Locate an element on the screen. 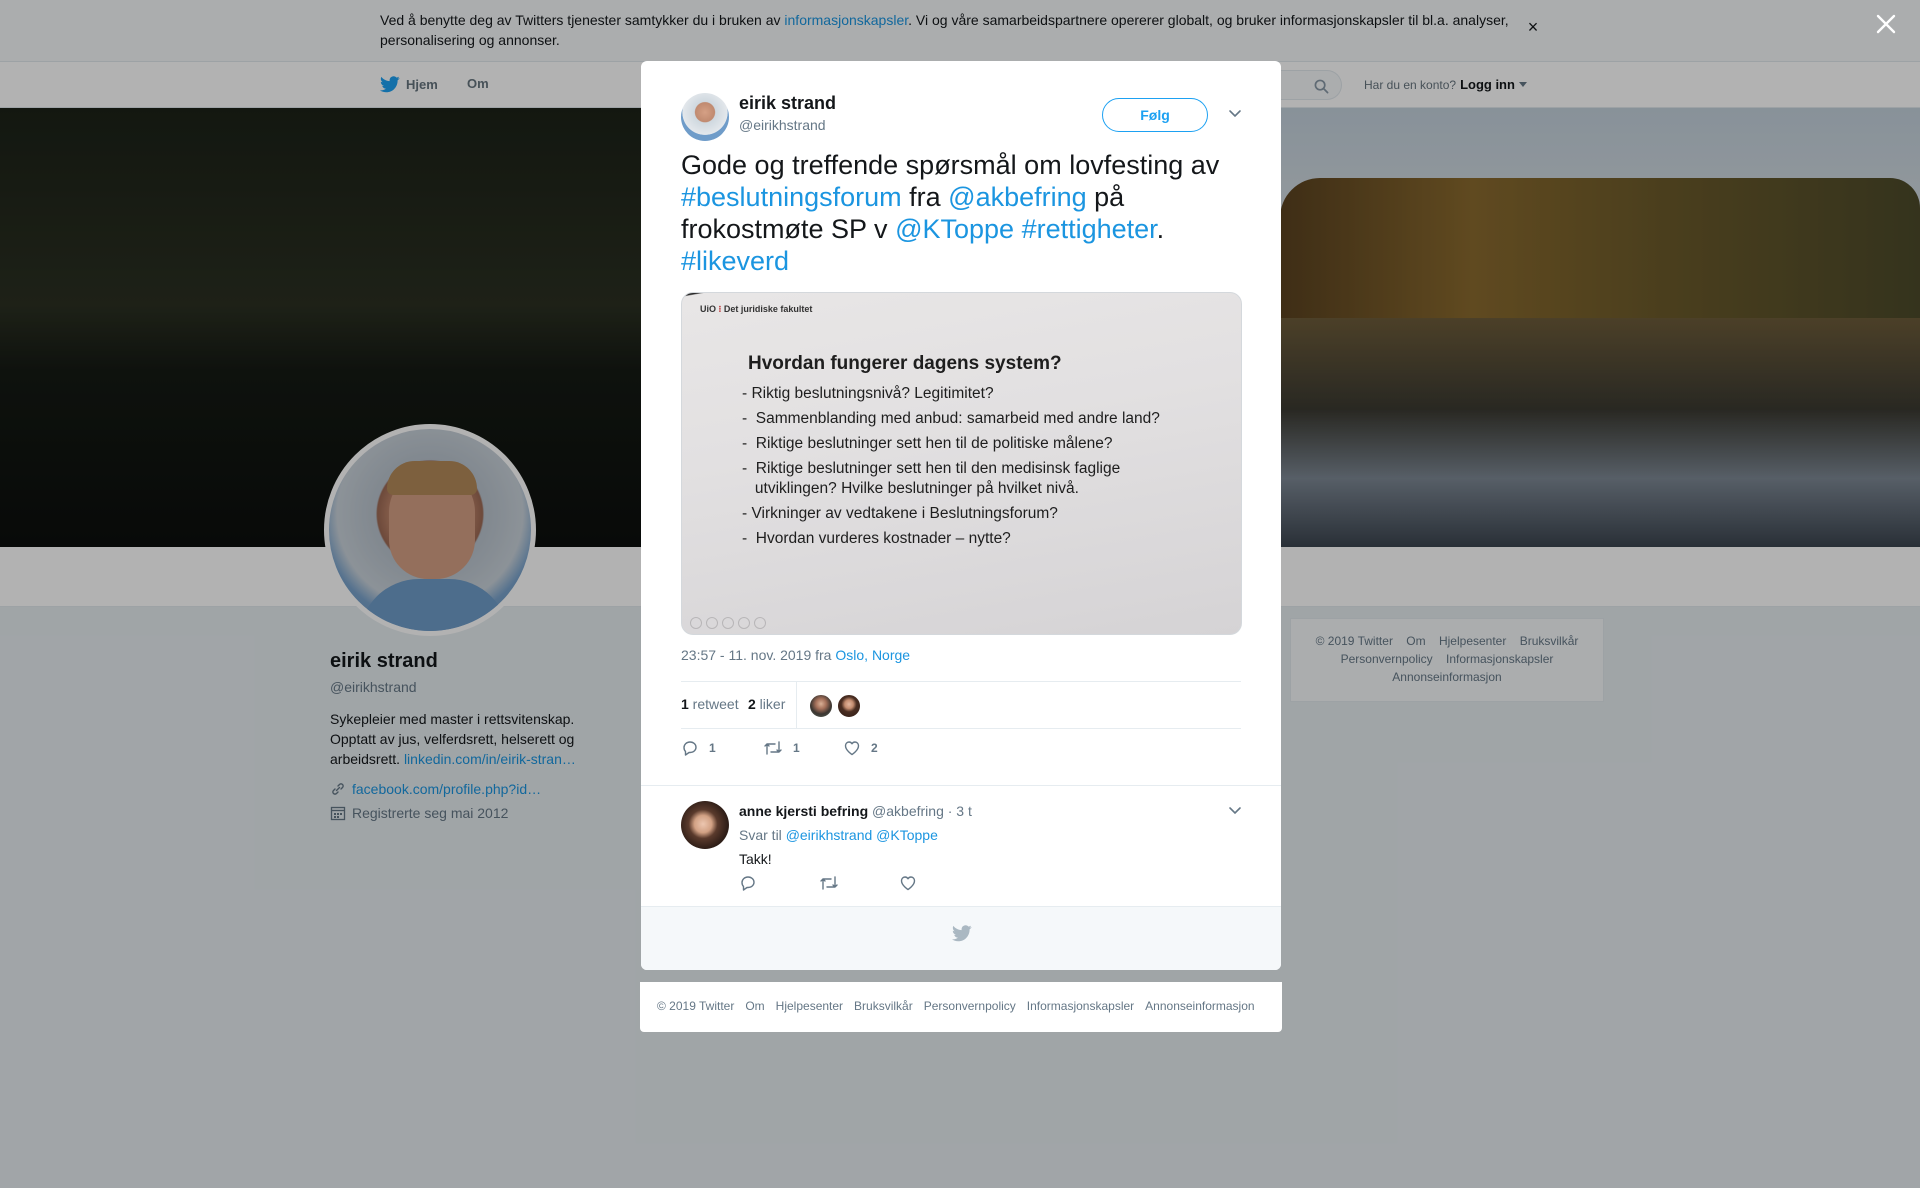 Image resolution: width=1920 pixels, height=1188 pixels. like-label: liker is located at coordinates (770, 704).